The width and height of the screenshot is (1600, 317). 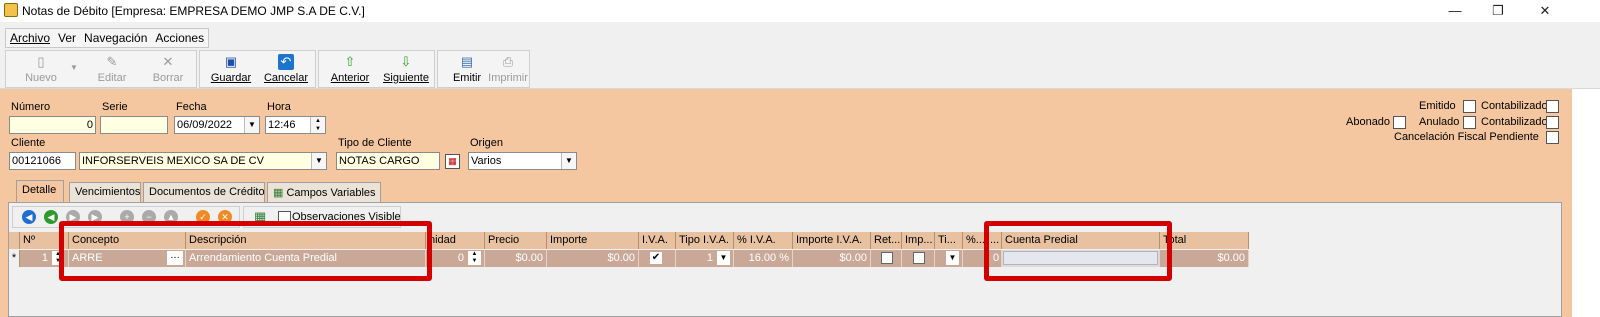 I want to click on delete-icon: ✕, so click(x=168, y=61).